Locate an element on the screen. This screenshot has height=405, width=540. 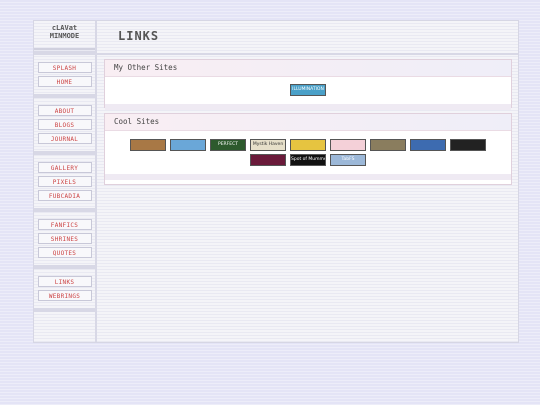
my-other-sites-heading: My Other Sites is located at coordinates (308, 68).